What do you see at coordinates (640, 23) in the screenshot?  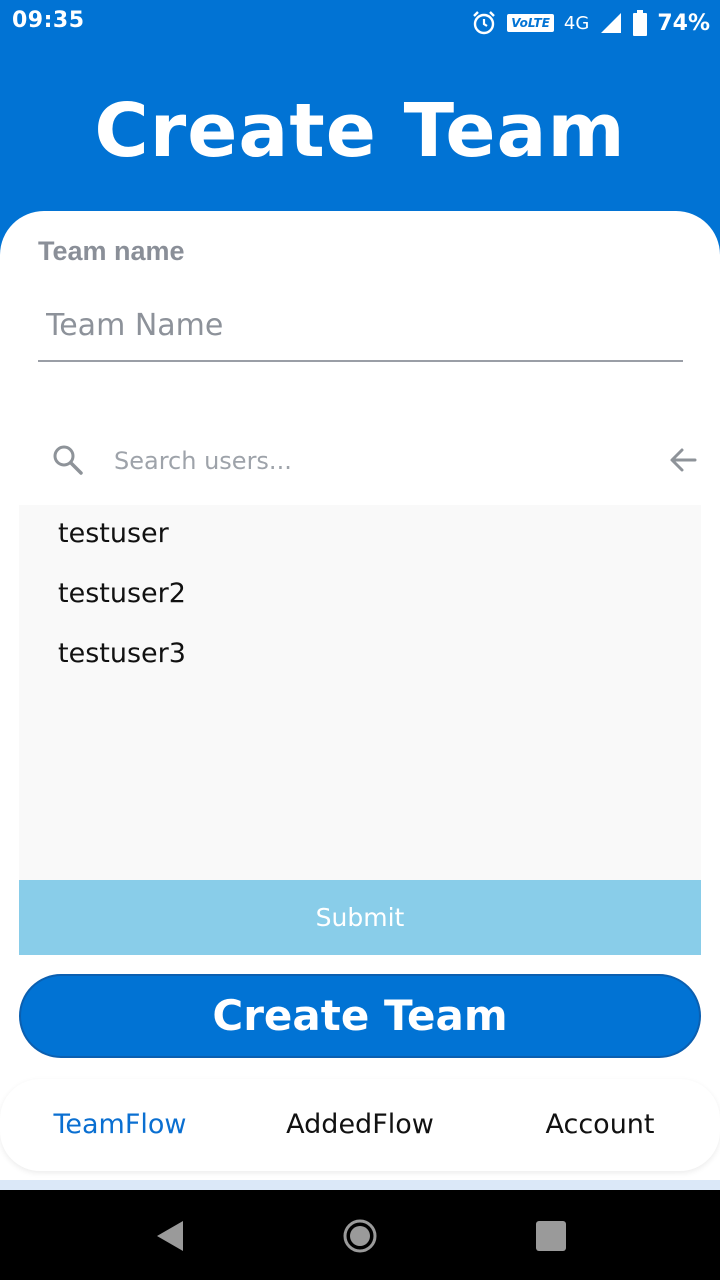 I see `battery-icon` at bounding box center [640, 23].